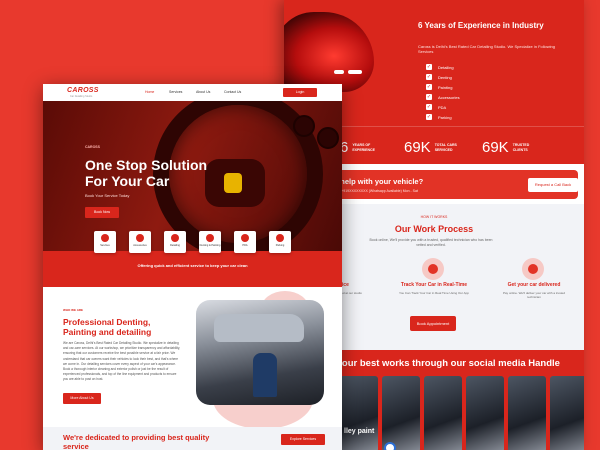  I want to click on book-now-button: Book Now, so click(102, 212).